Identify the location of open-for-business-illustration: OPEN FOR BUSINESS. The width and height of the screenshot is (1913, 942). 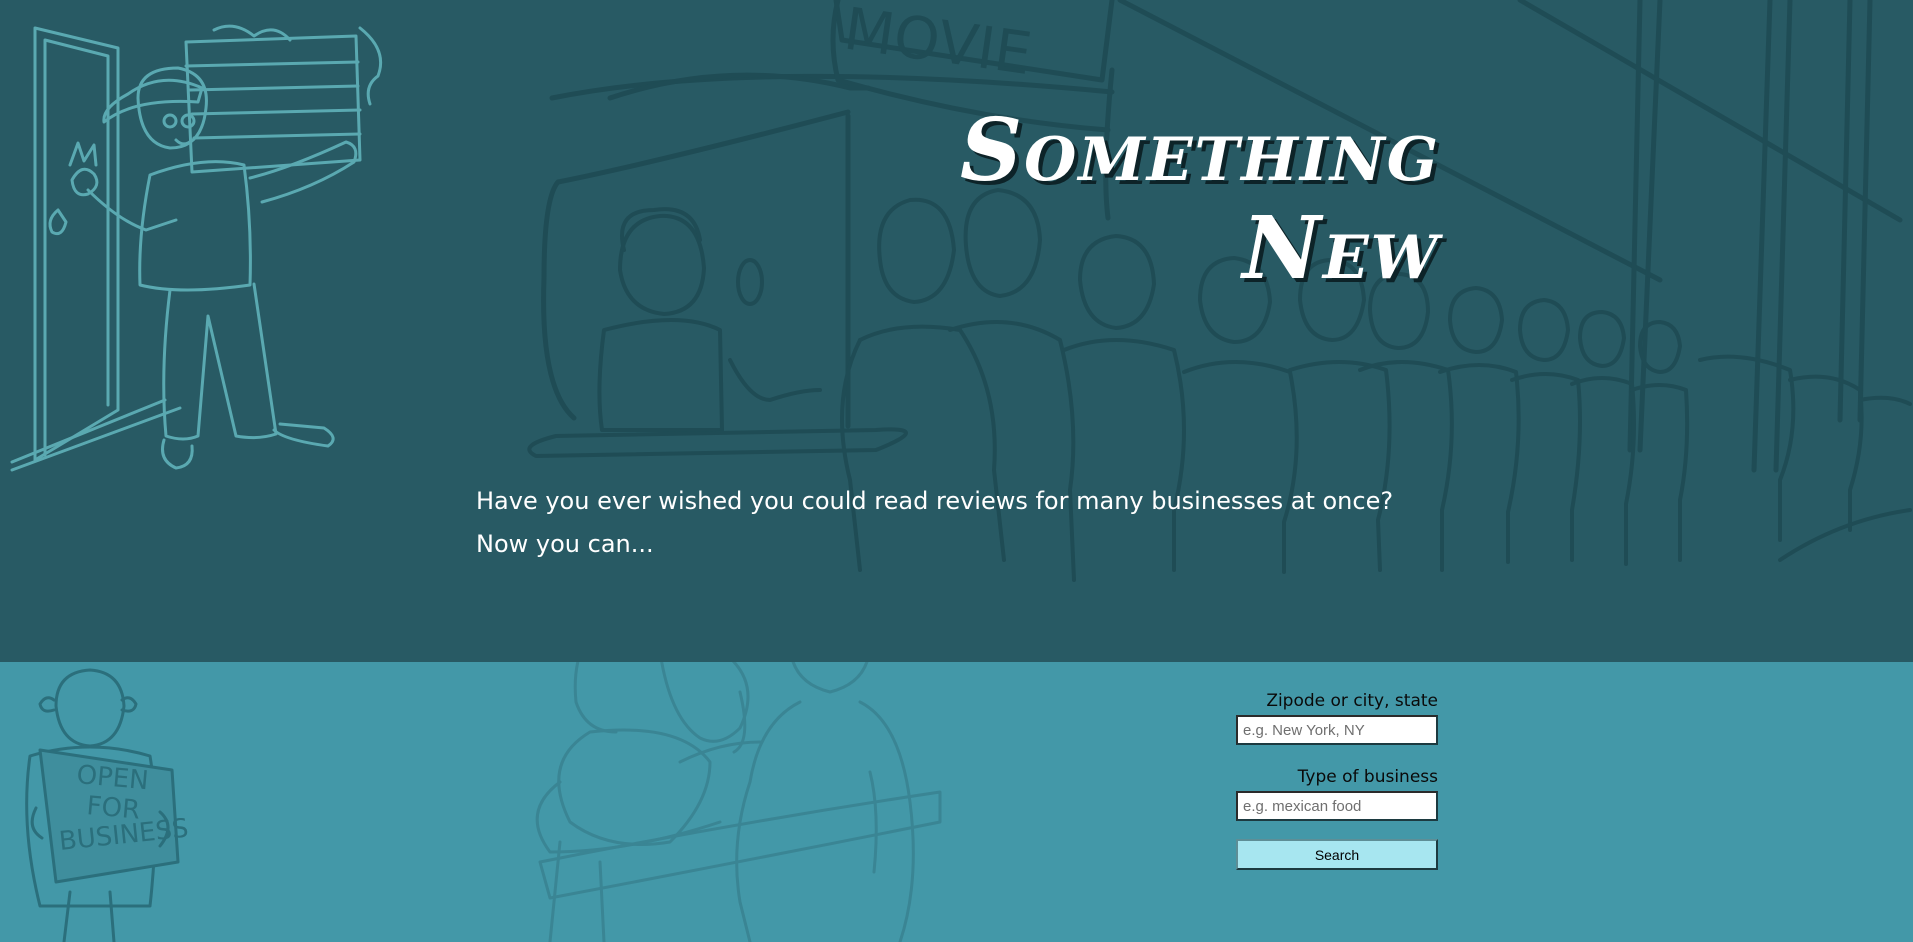
(107, 805).